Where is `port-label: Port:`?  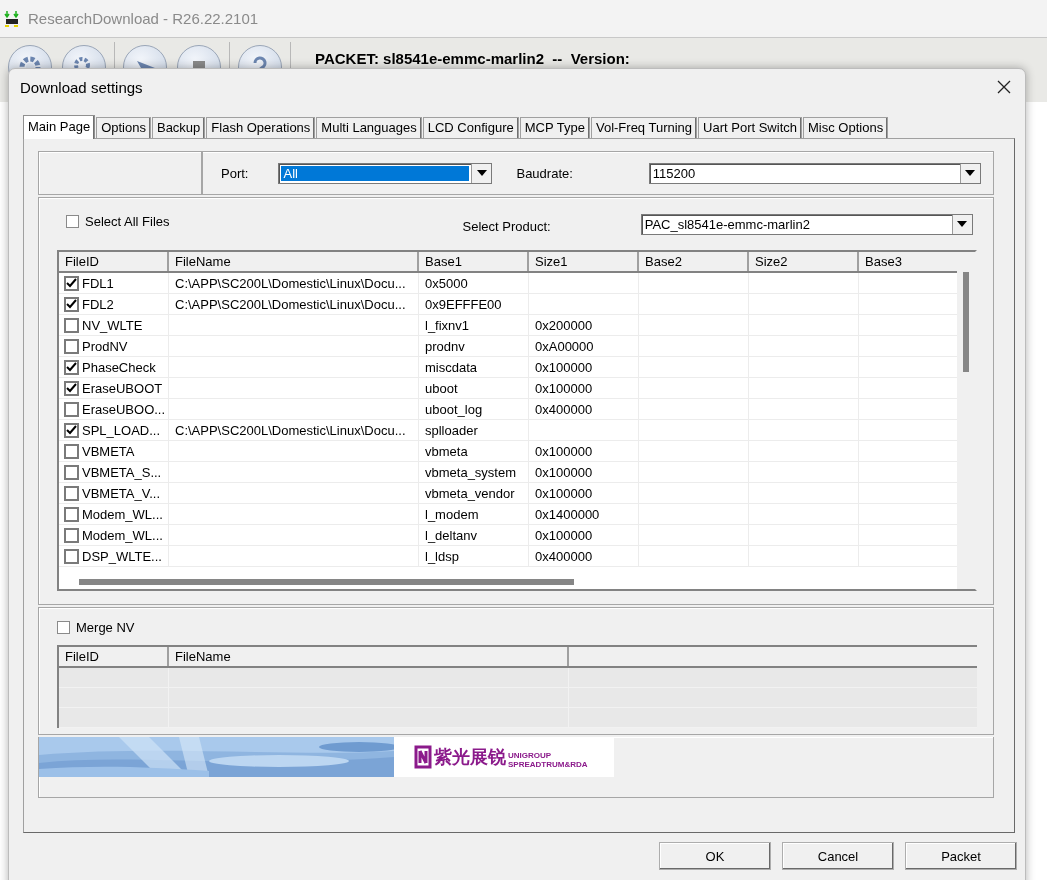 port-label: Port: is located at coordinates (235, 173).